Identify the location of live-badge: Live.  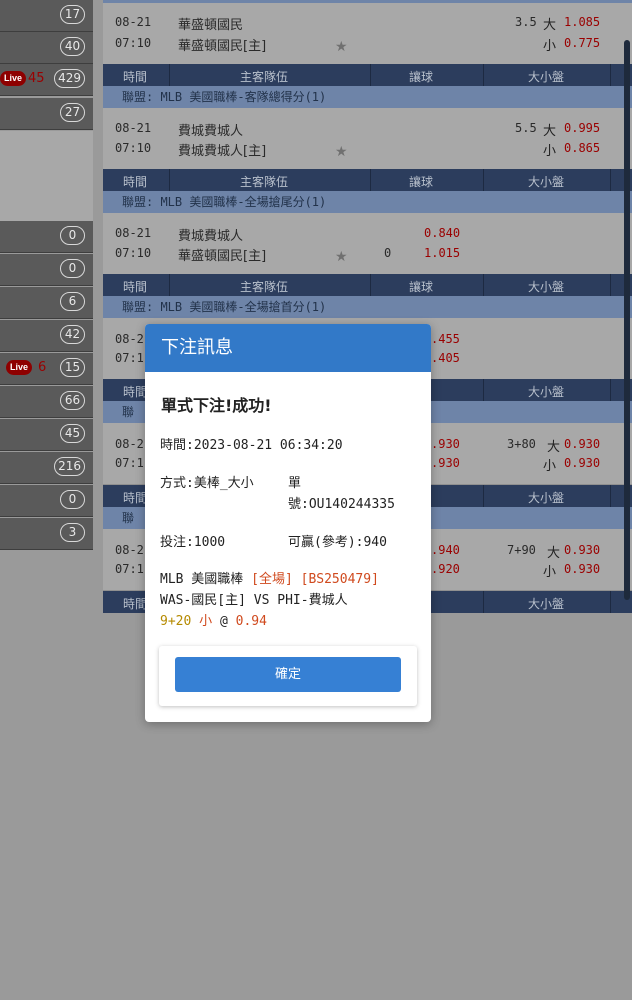
(19, 367).